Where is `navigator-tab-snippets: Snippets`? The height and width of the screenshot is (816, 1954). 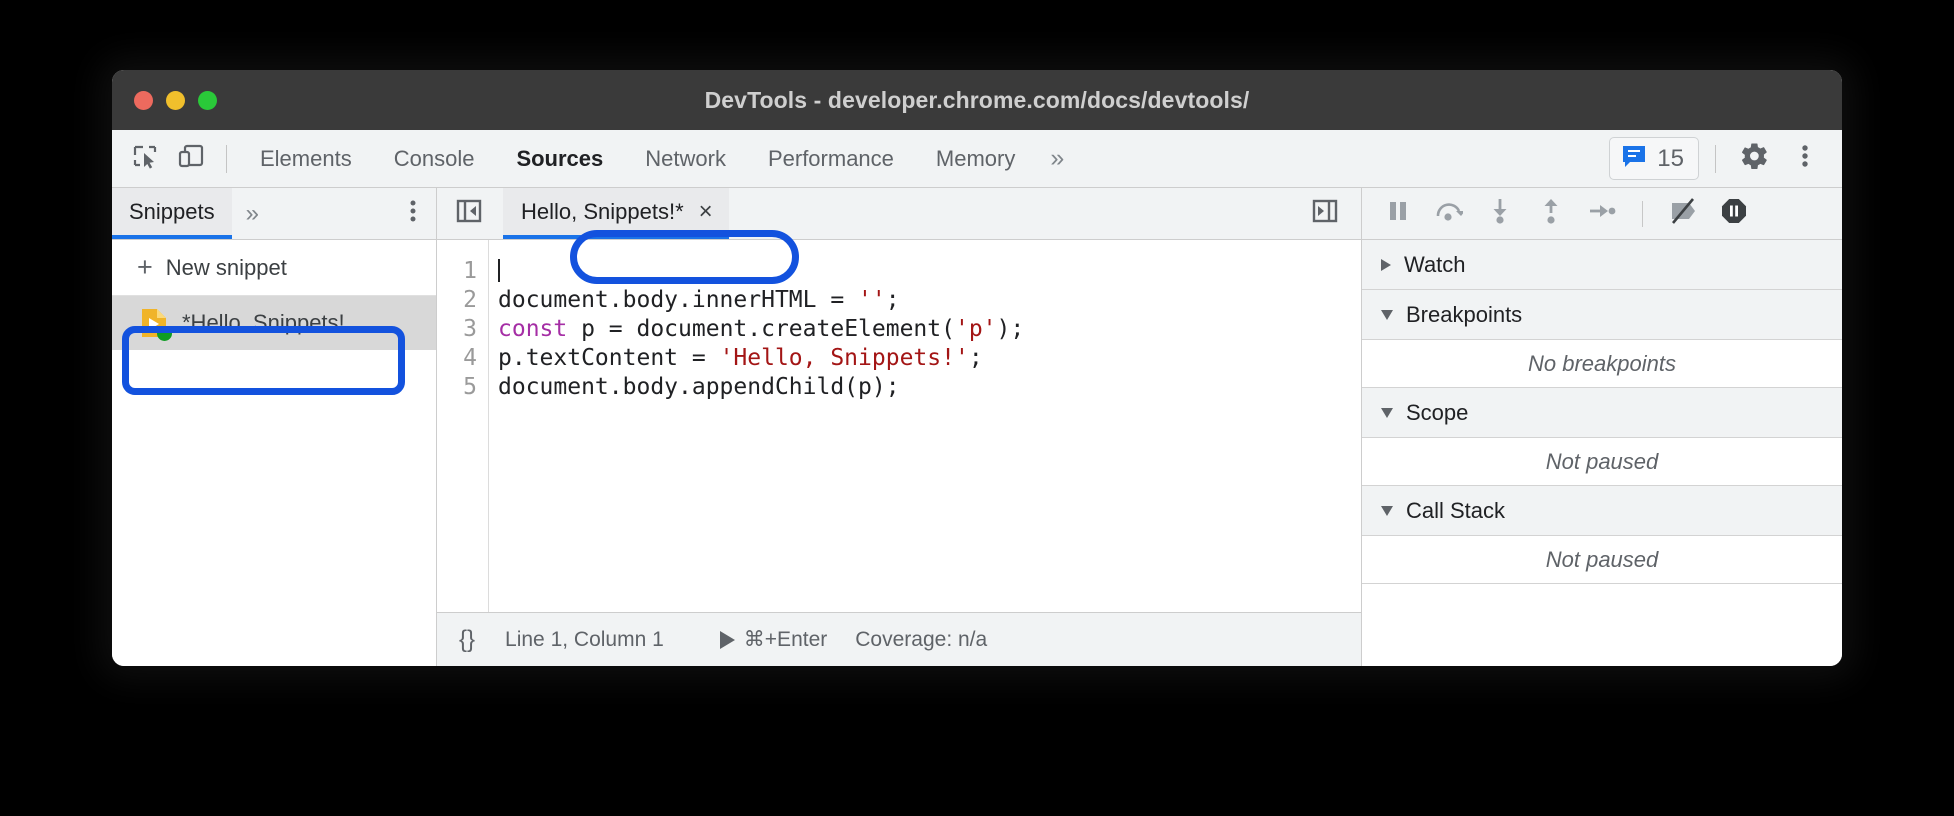 navigator-tab-snippets: Snippets is located at coordinates (172, 213).